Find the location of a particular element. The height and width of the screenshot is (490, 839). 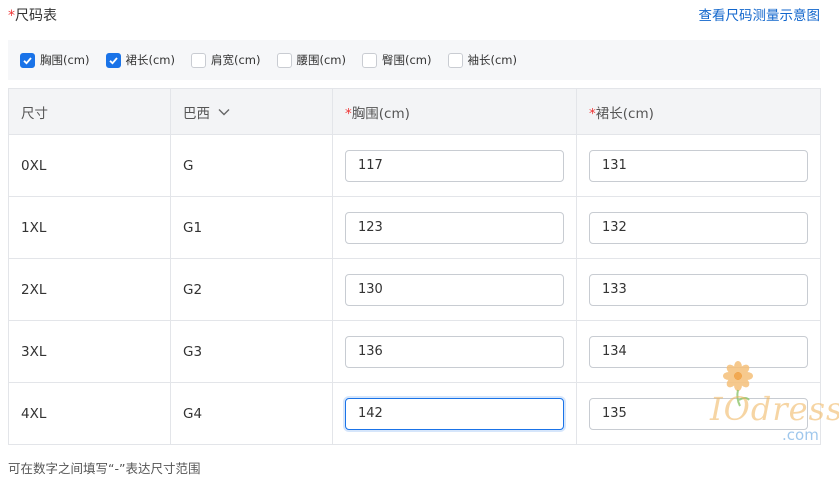

table-row: 3XL G3 is located at coordinates (414, 351).